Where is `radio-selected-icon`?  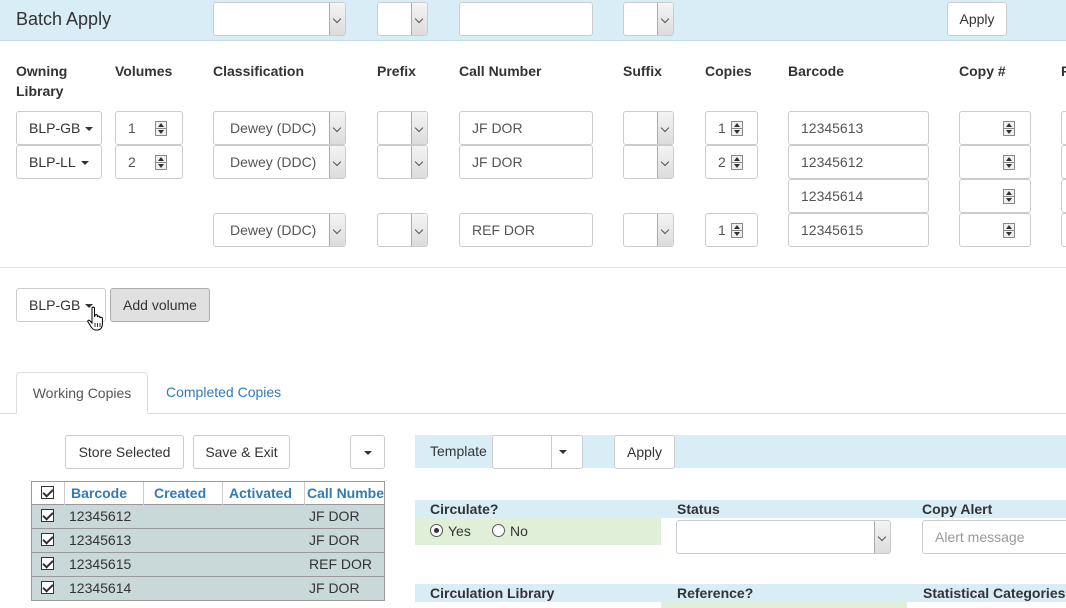
radio-selected-icon is located at coordinates (436, 530).